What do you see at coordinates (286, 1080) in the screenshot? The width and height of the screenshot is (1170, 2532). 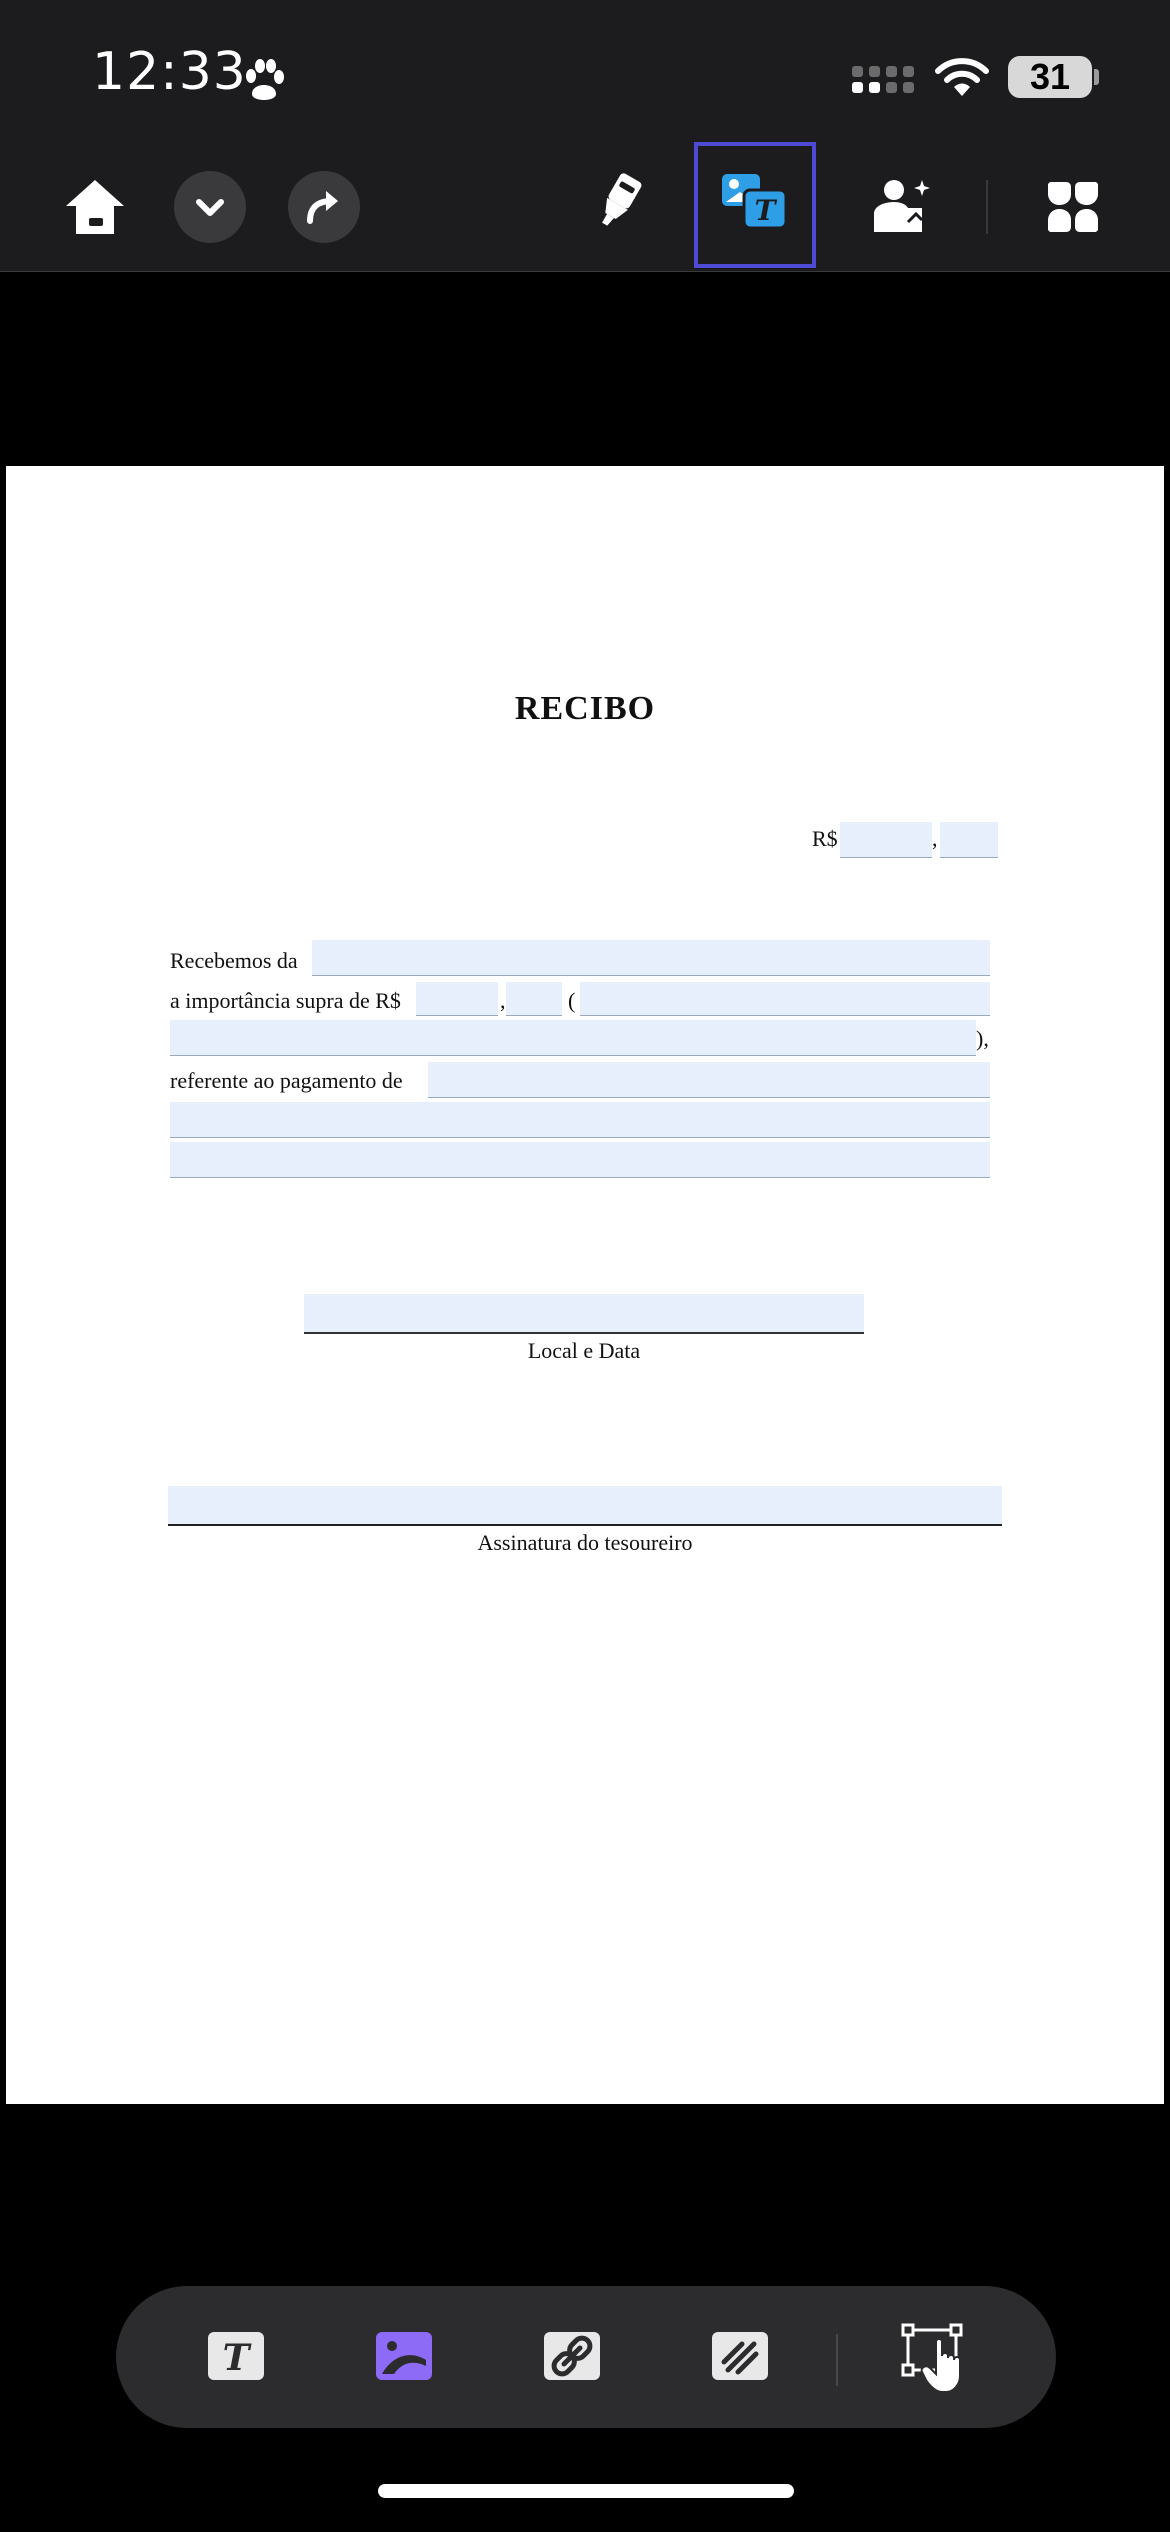 I see `reference-label: referente ao pagamento de` at bounding box center [286, 1080].